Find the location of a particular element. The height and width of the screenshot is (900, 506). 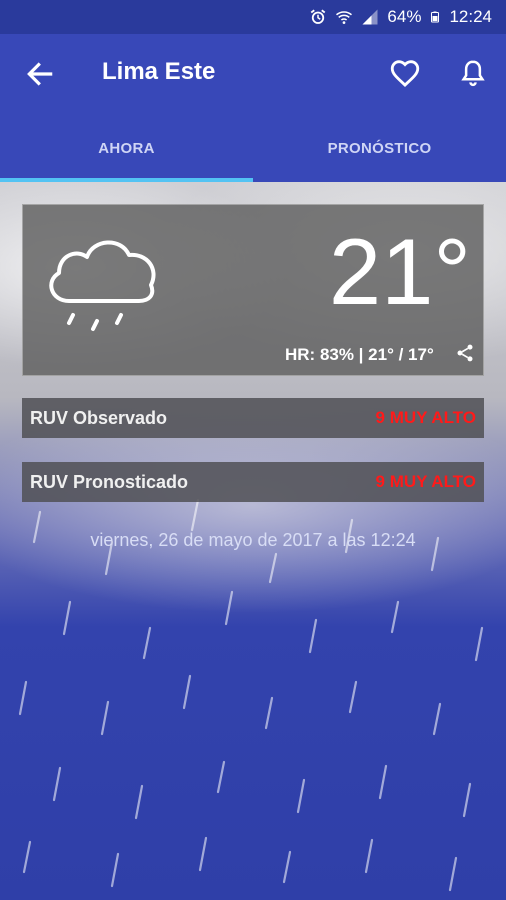

uv-observed-value: 9 MUY ALTO is located at coordinates (425, 417).